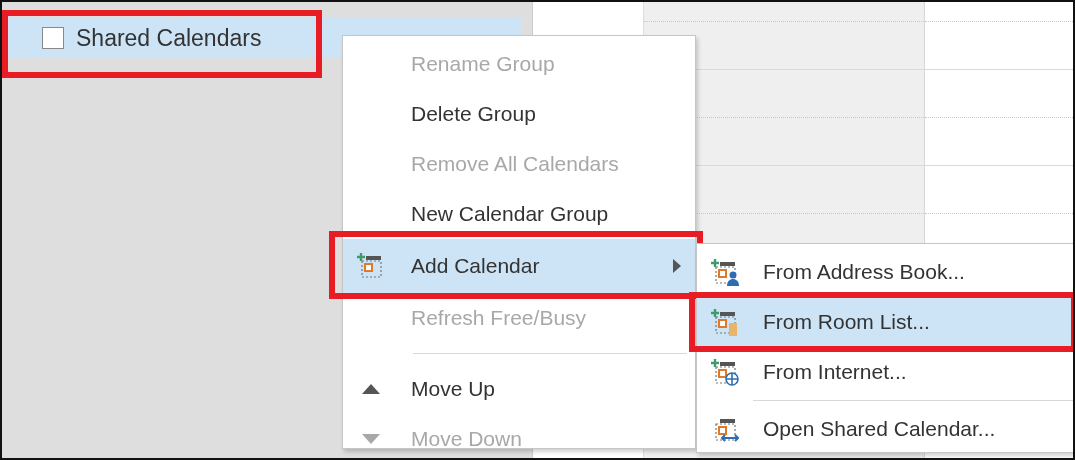 This screenshot has width=1075, height=460. Describe the element at coordinates (169, 38) in the screenshot. I see `group-label: Shared Calendars` at that location.